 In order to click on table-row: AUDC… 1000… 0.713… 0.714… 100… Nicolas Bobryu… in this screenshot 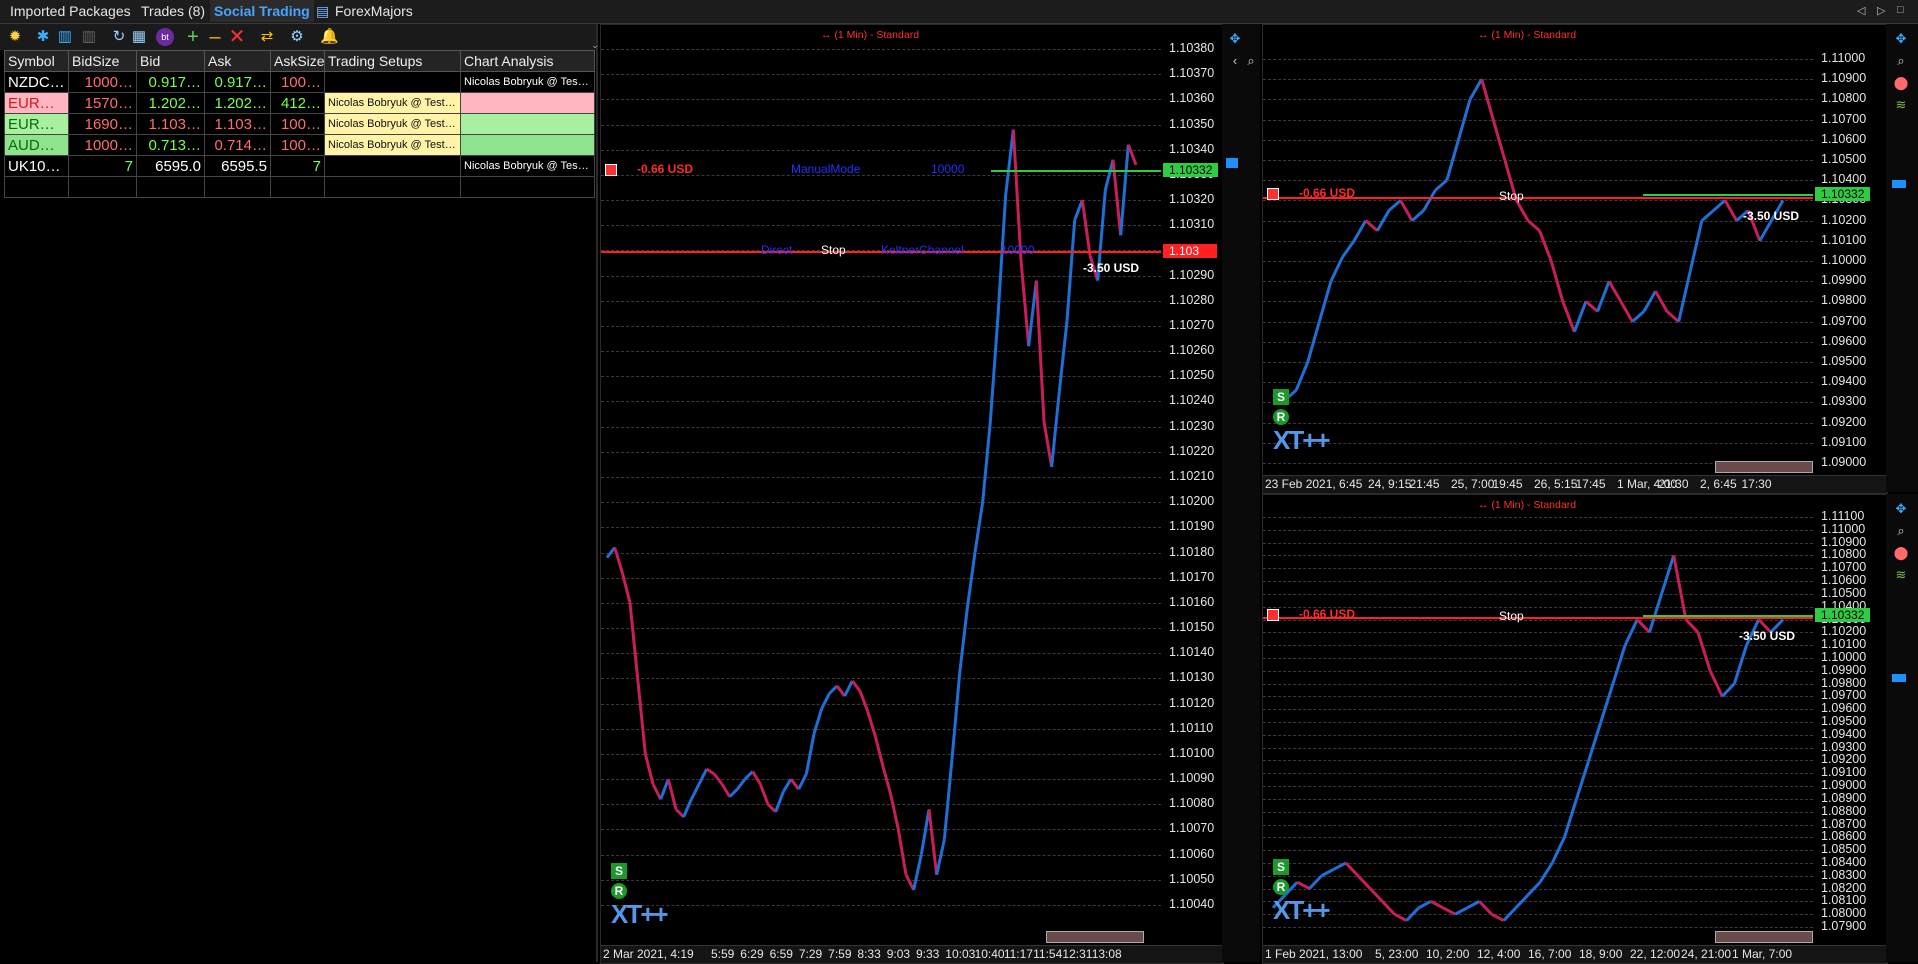, I will do `click(299, 145)`.